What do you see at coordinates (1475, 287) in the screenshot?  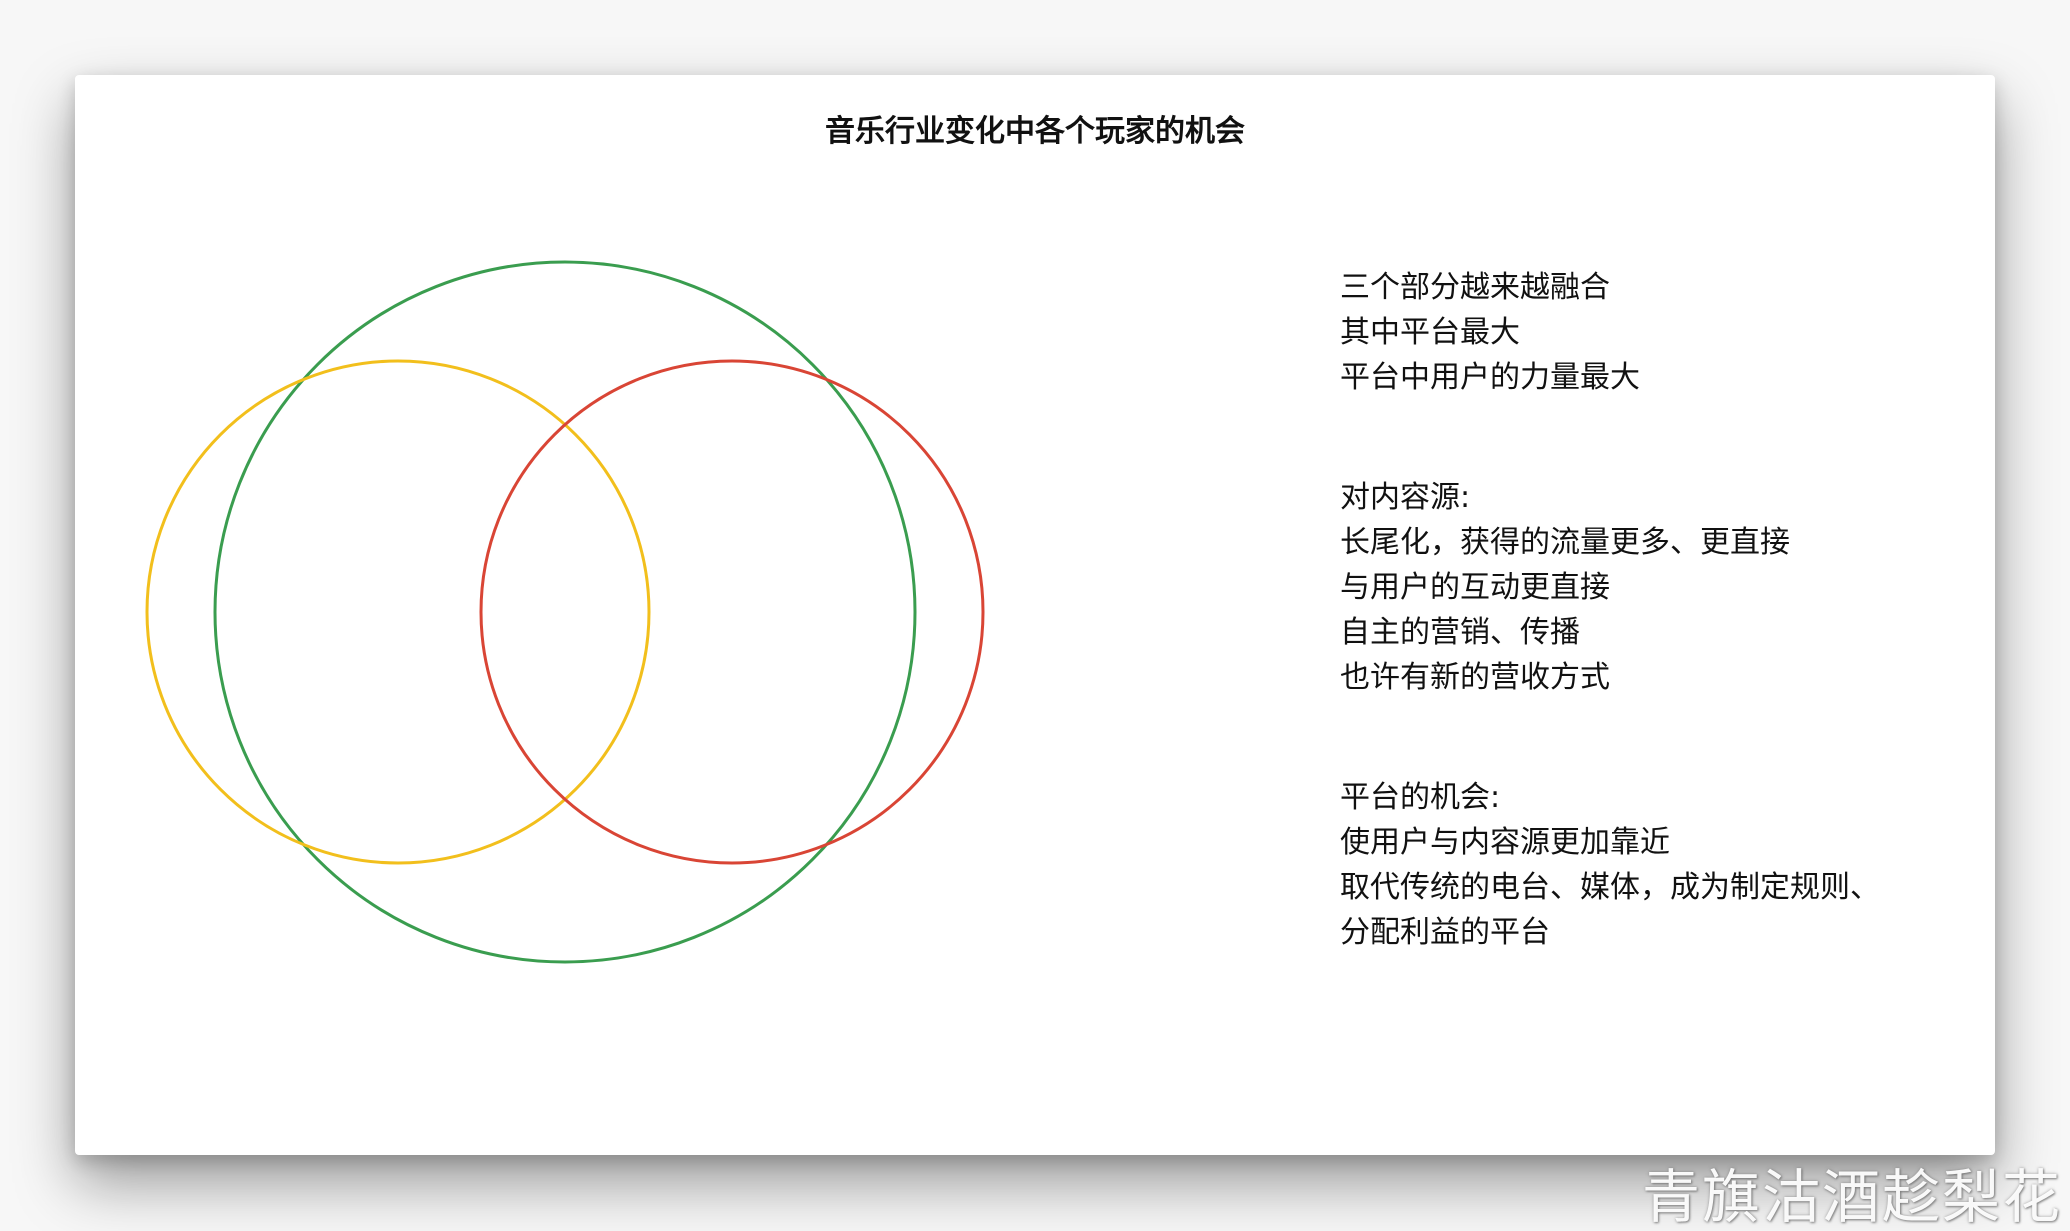 I see `note-line: 三个部分越来越融合` at bounding box center [1475, 287].